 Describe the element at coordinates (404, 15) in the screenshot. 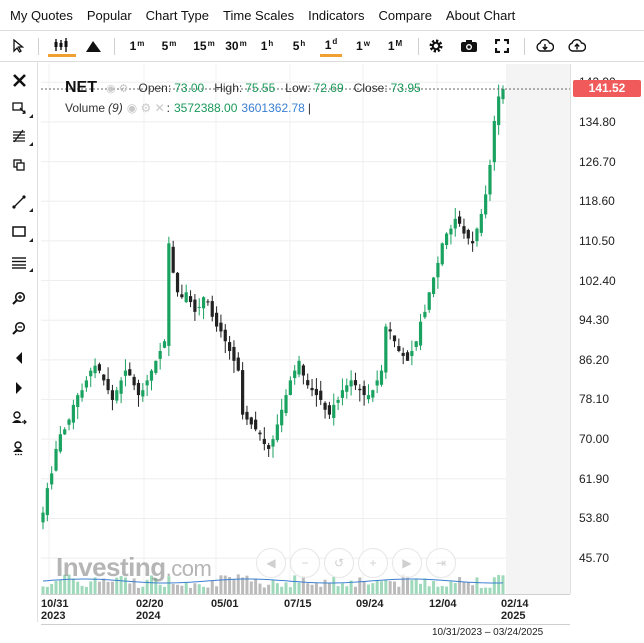

I see `menu-compare: Compare` at that location.